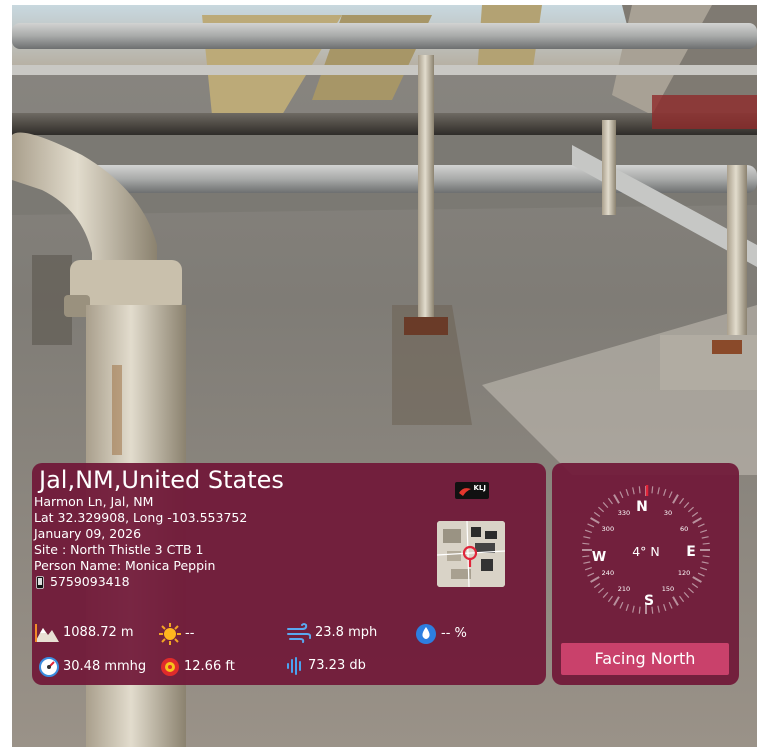  What do you see at coordinates (642, 507) in the screenshot?
I see `compass-north-label: N` at bounding box center [642, 507].